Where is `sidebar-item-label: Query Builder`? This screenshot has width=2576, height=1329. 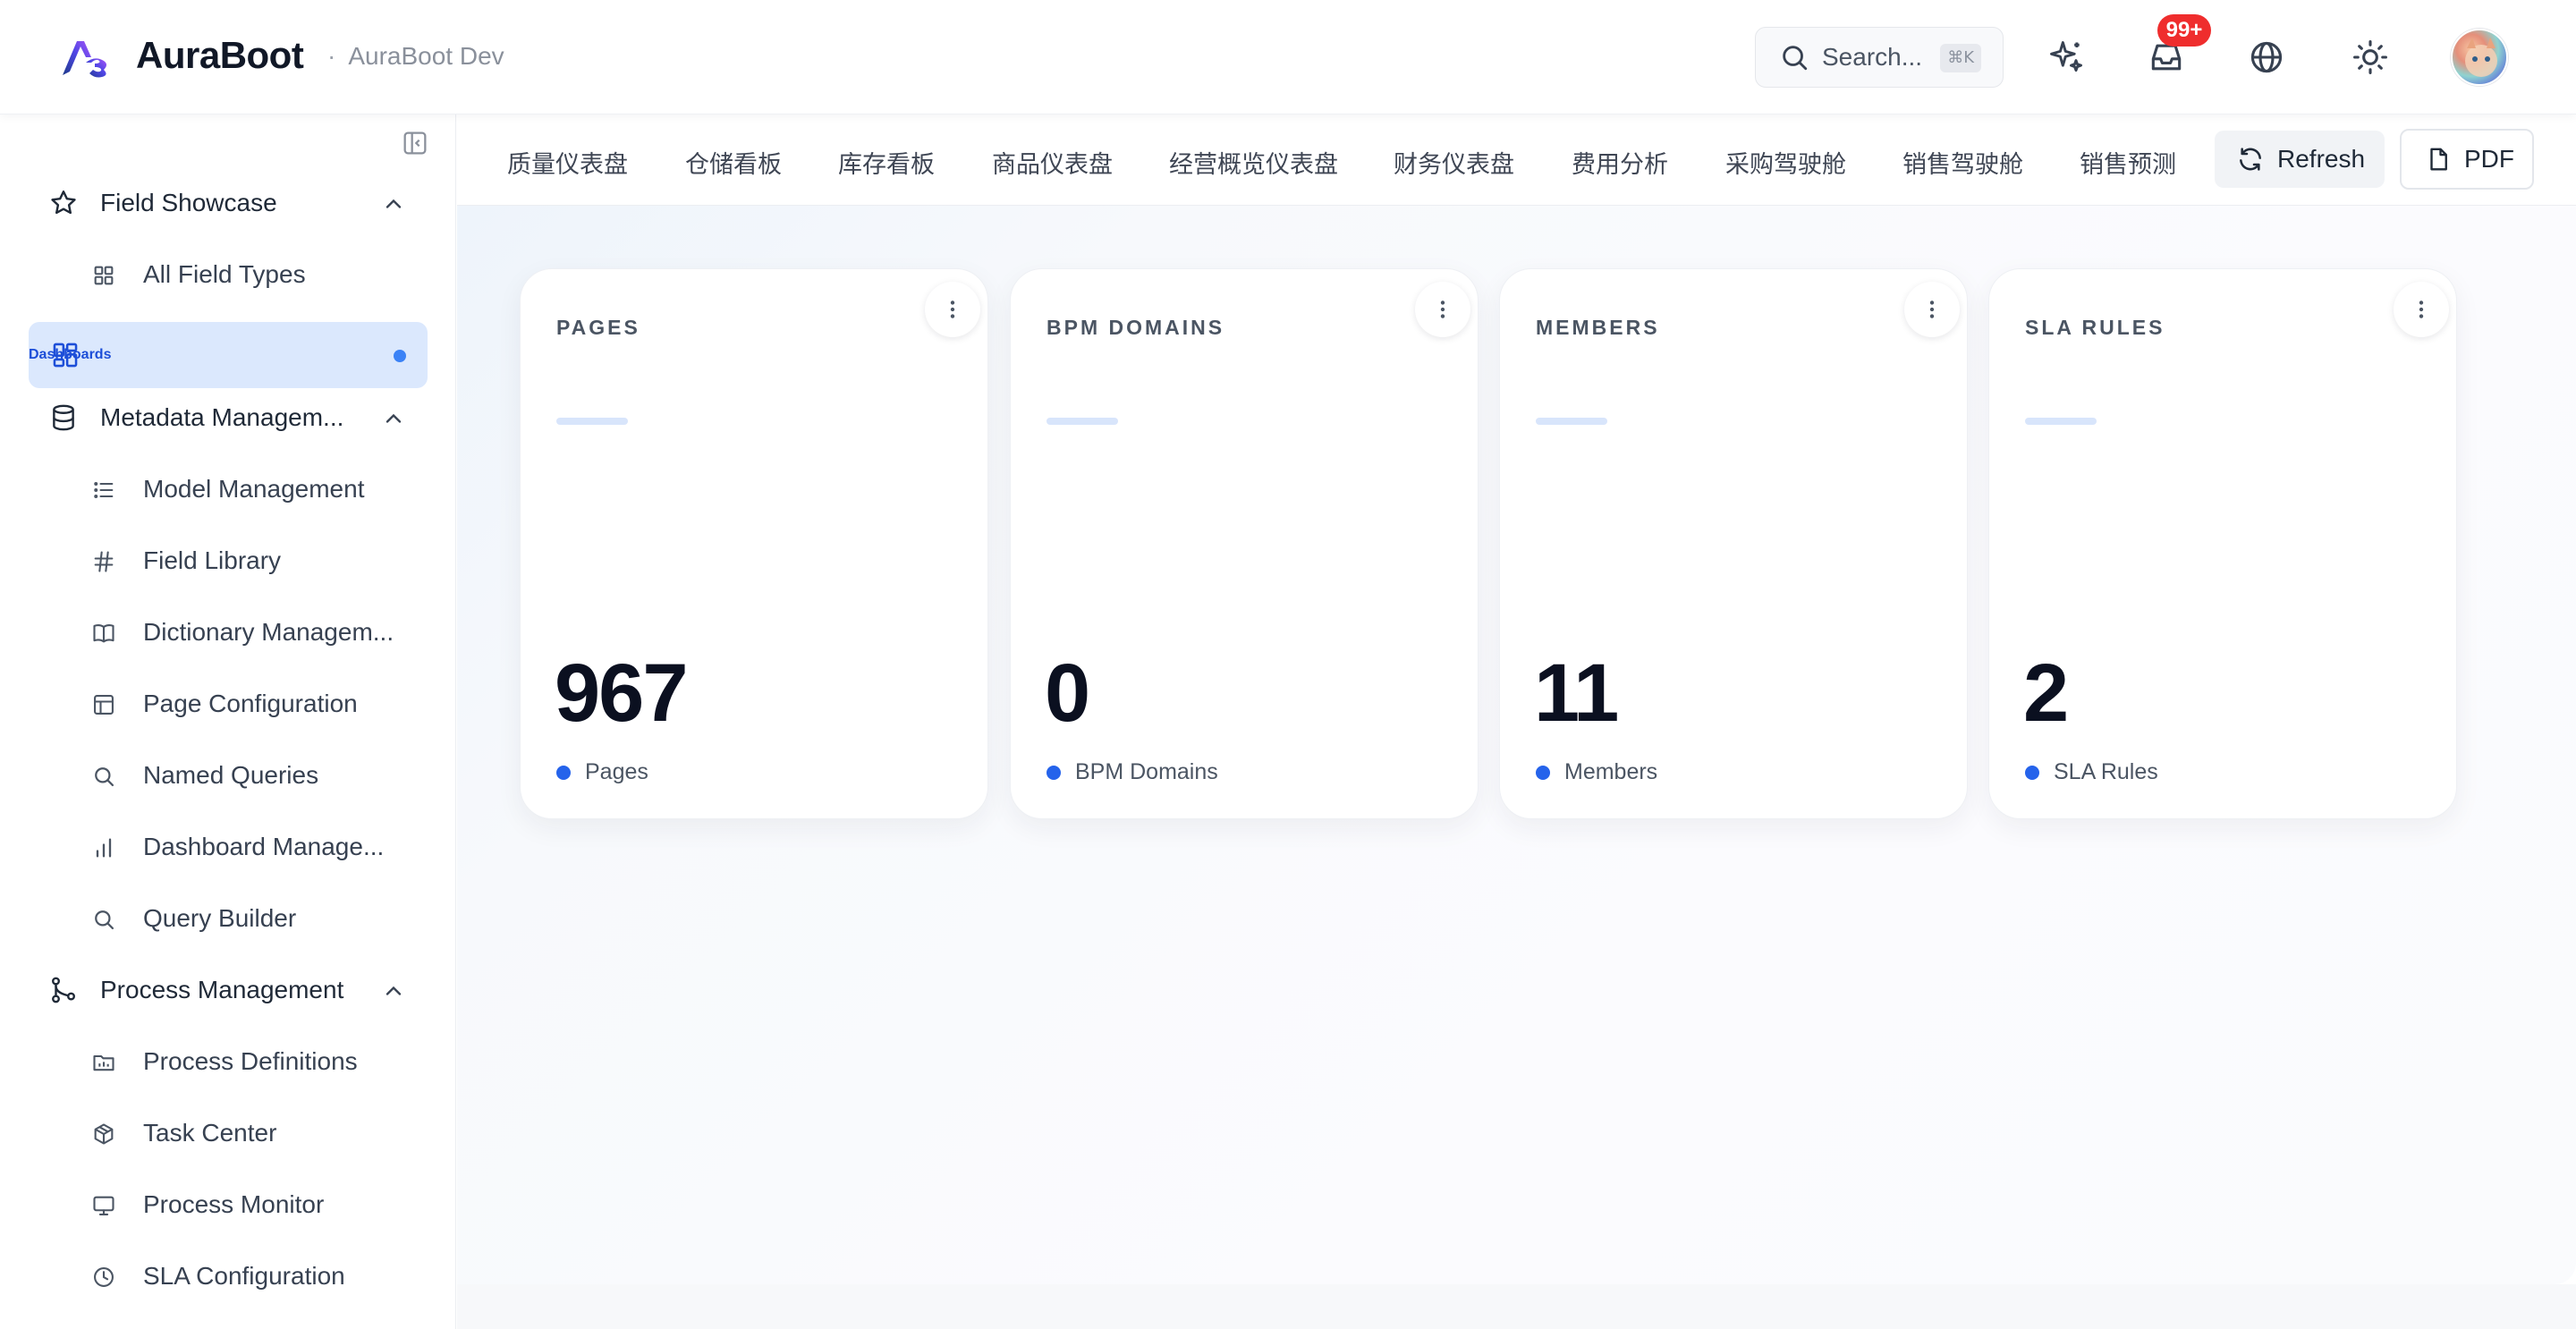 sidebar-item-label: Query Builder is located at coordinates (220, 918).